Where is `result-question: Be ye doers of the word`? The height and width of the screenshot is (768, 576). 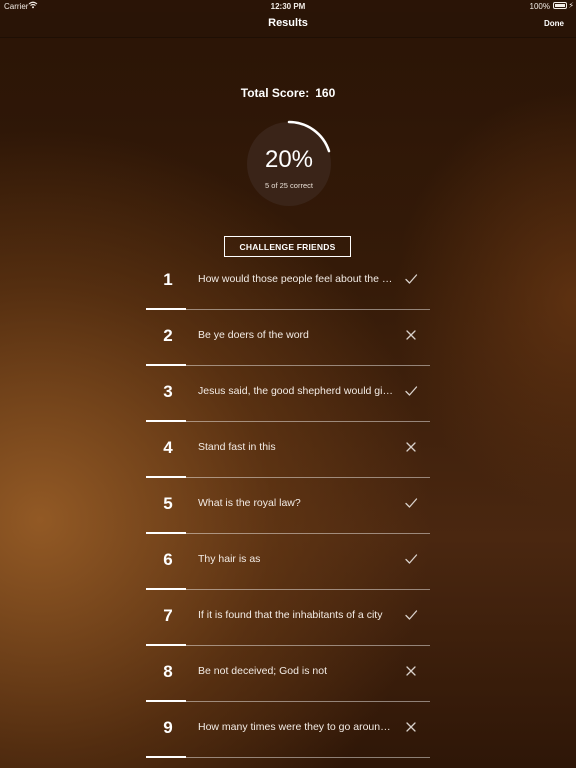
result-question: Be ye doers of the word is located at coordinates (253, 335).